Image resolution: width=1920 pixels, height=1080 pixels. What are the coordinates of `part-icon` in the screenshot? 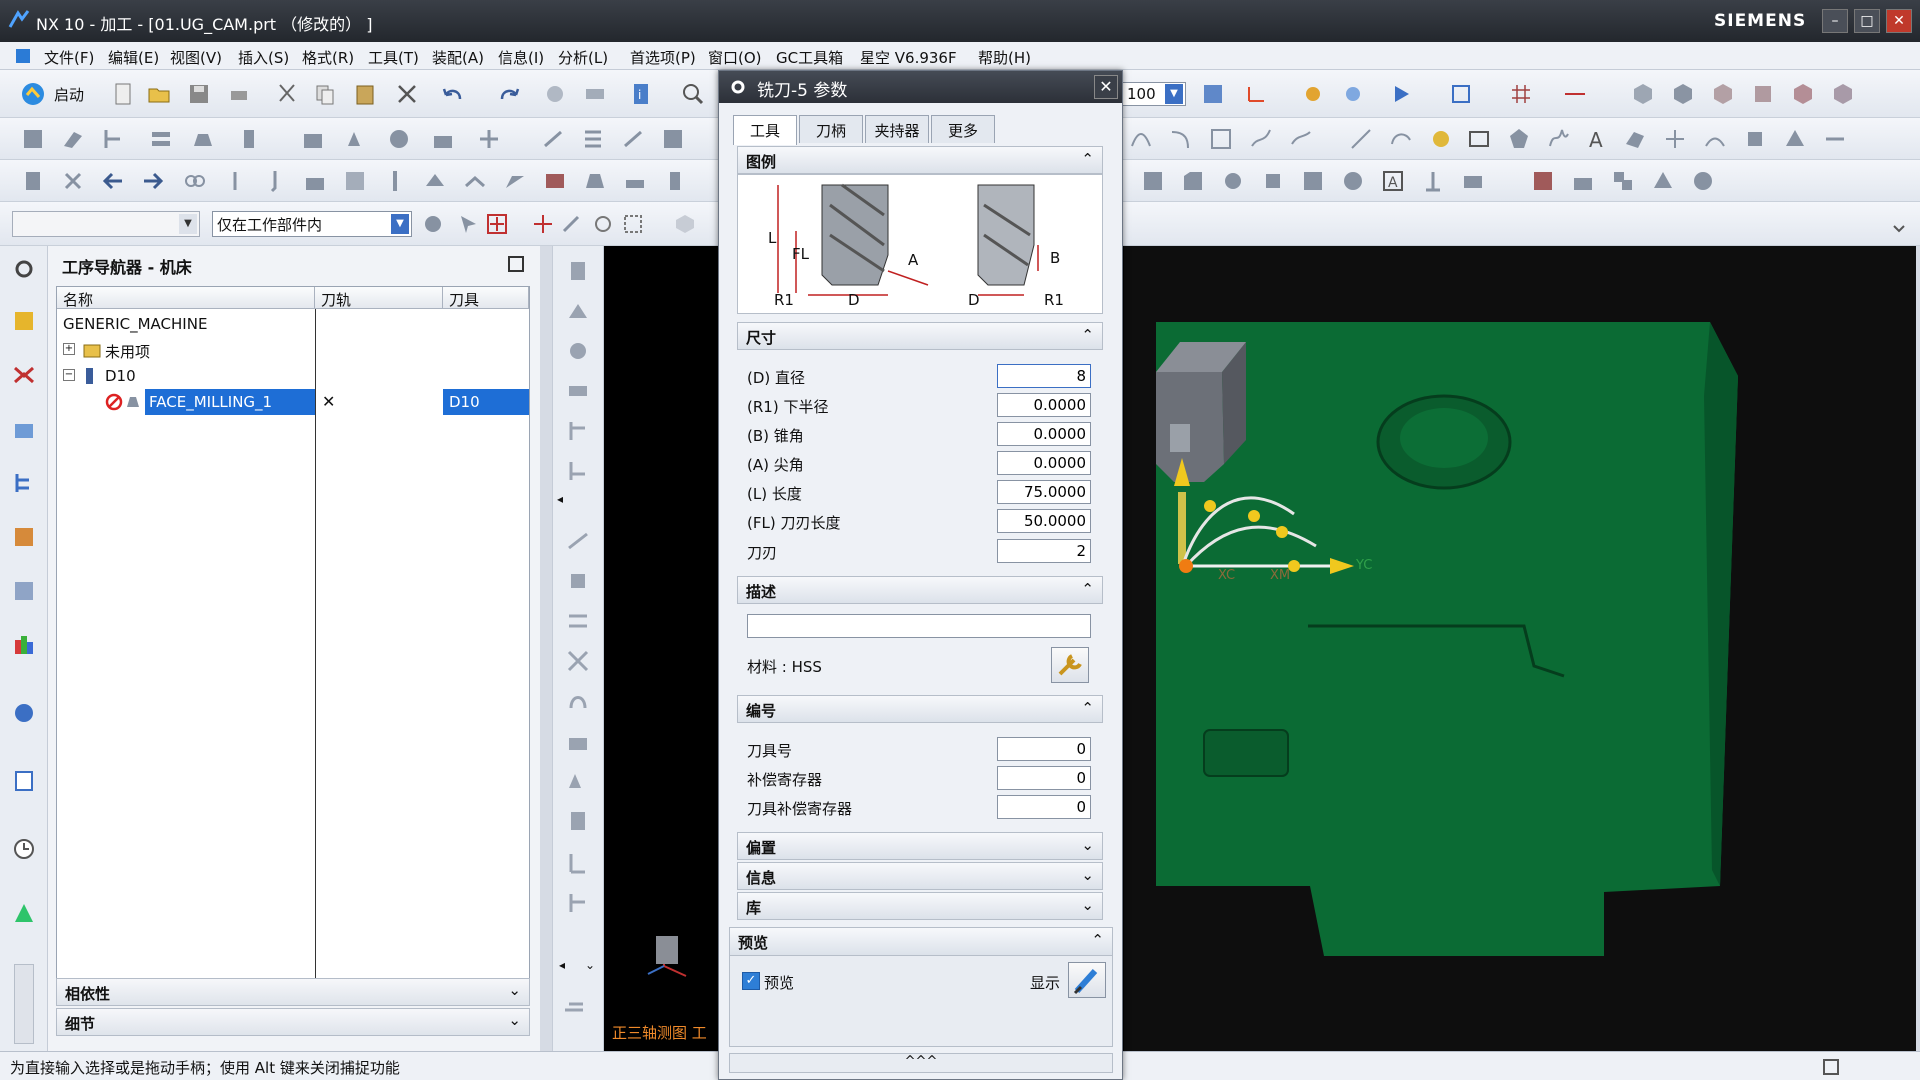 It's located at (355, 181).